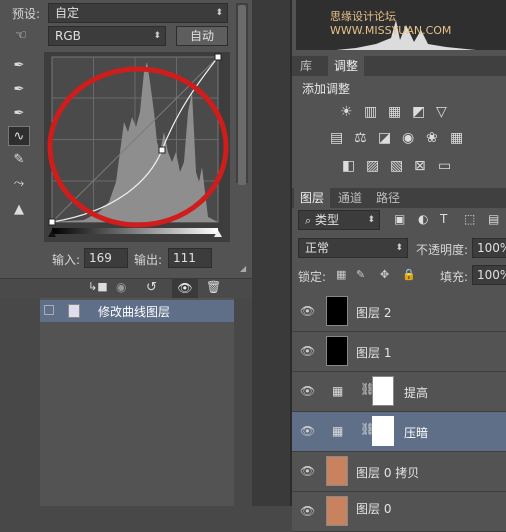 Image resolution: width=506 pixels, height=532 pixels. I want to click on tab-layers: 图层, so click(312, 198).